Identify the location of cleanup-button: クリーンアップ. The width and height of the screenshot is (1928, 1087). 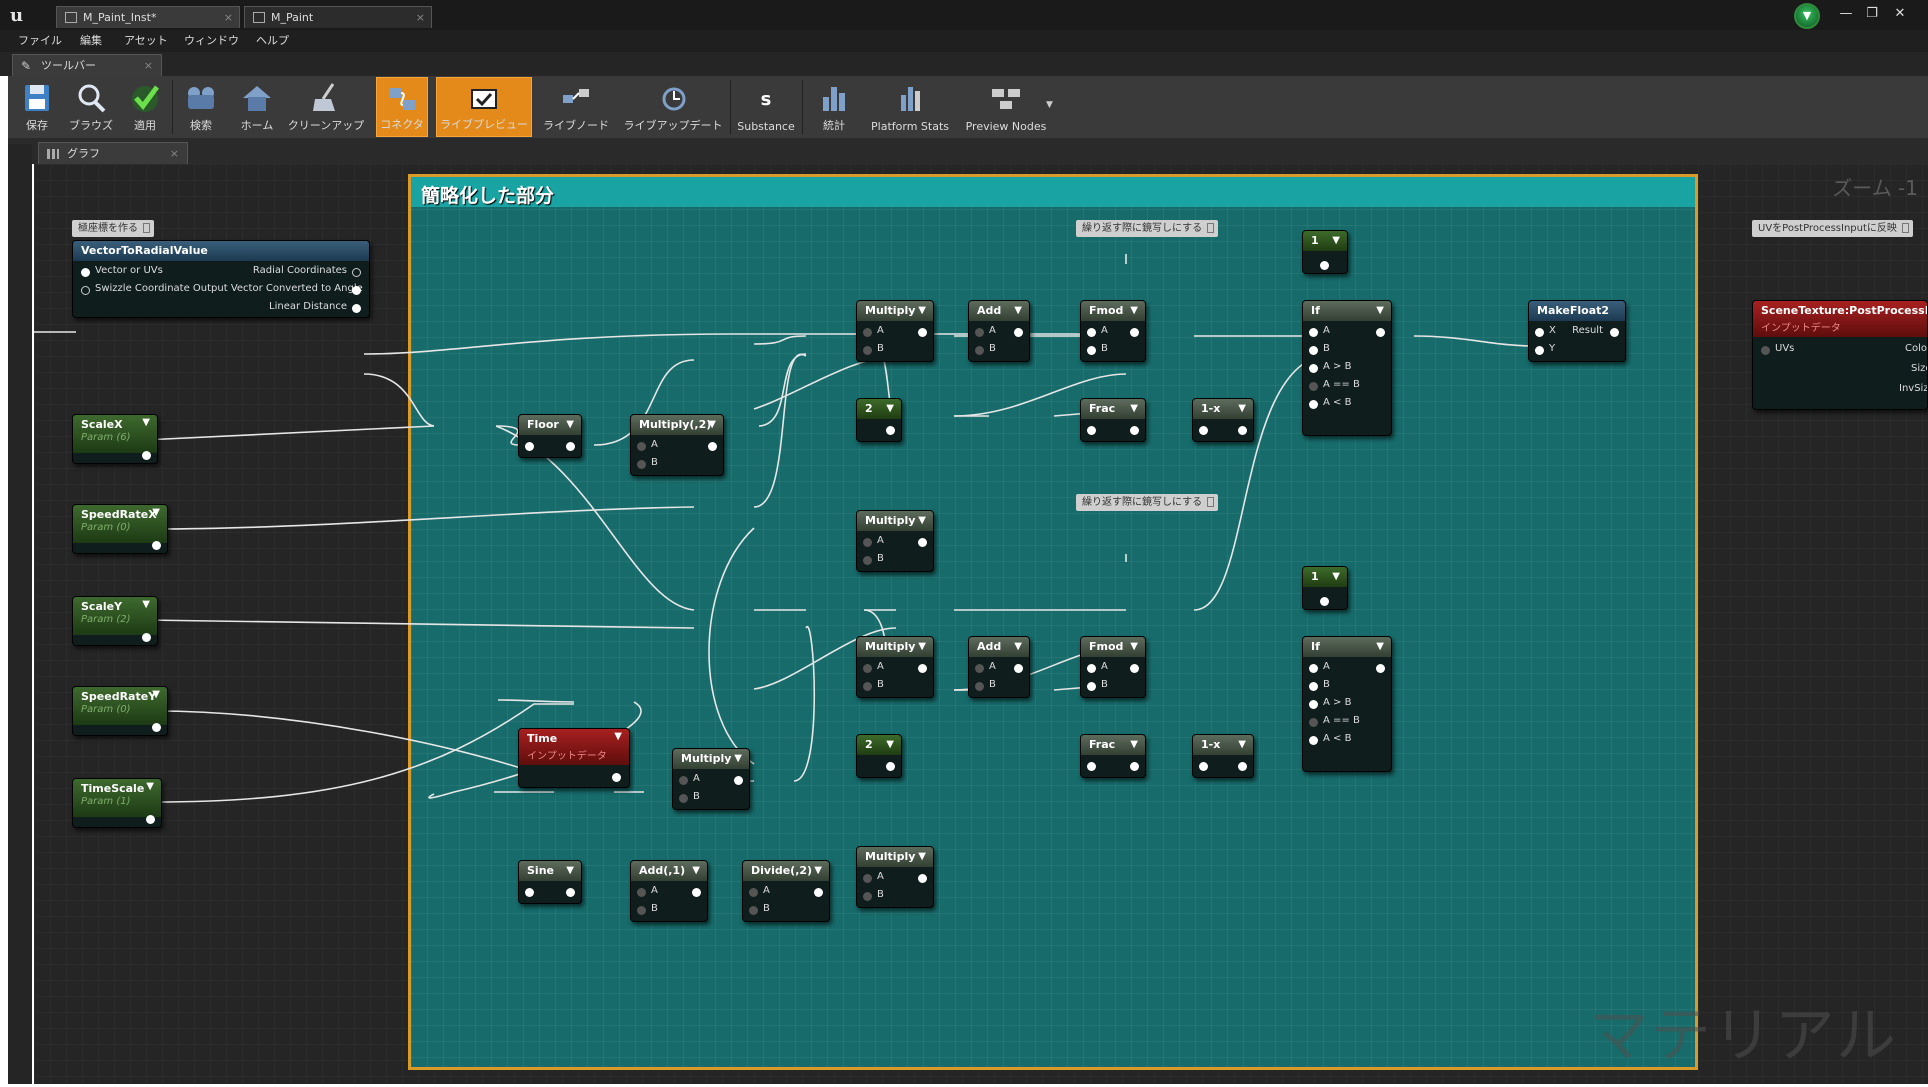
(326, 107).